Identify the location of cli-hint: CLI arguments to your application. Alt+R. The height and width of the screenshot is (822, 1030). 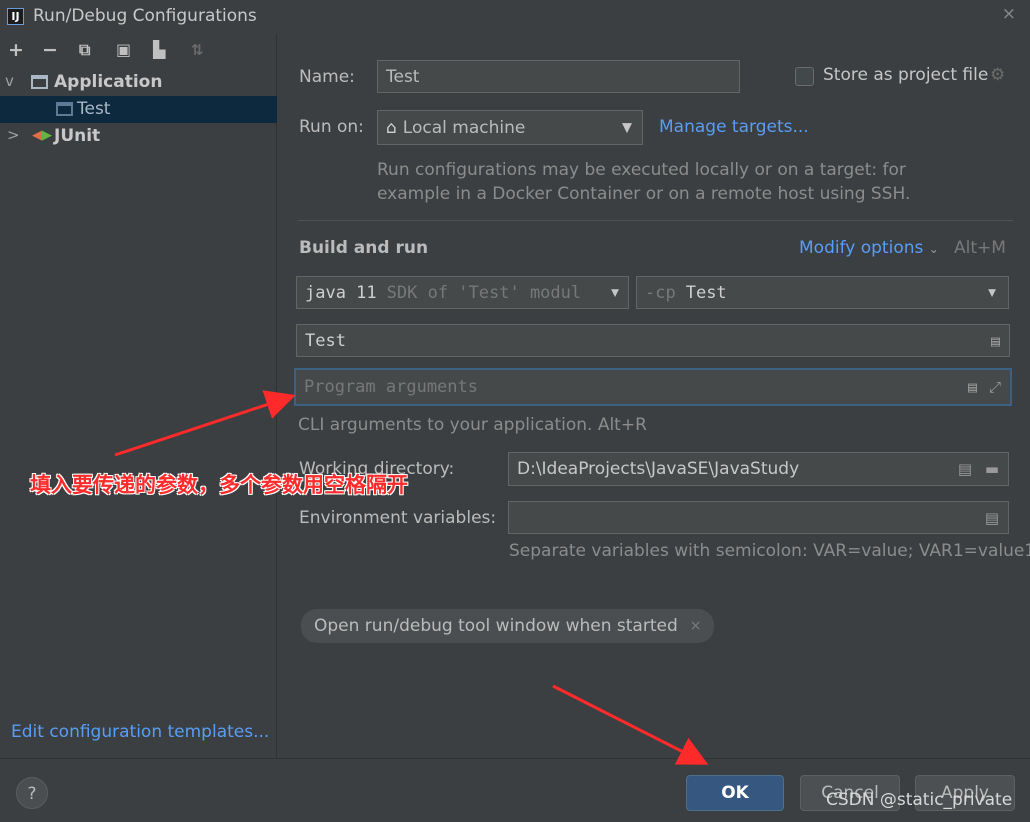
(472, 425).